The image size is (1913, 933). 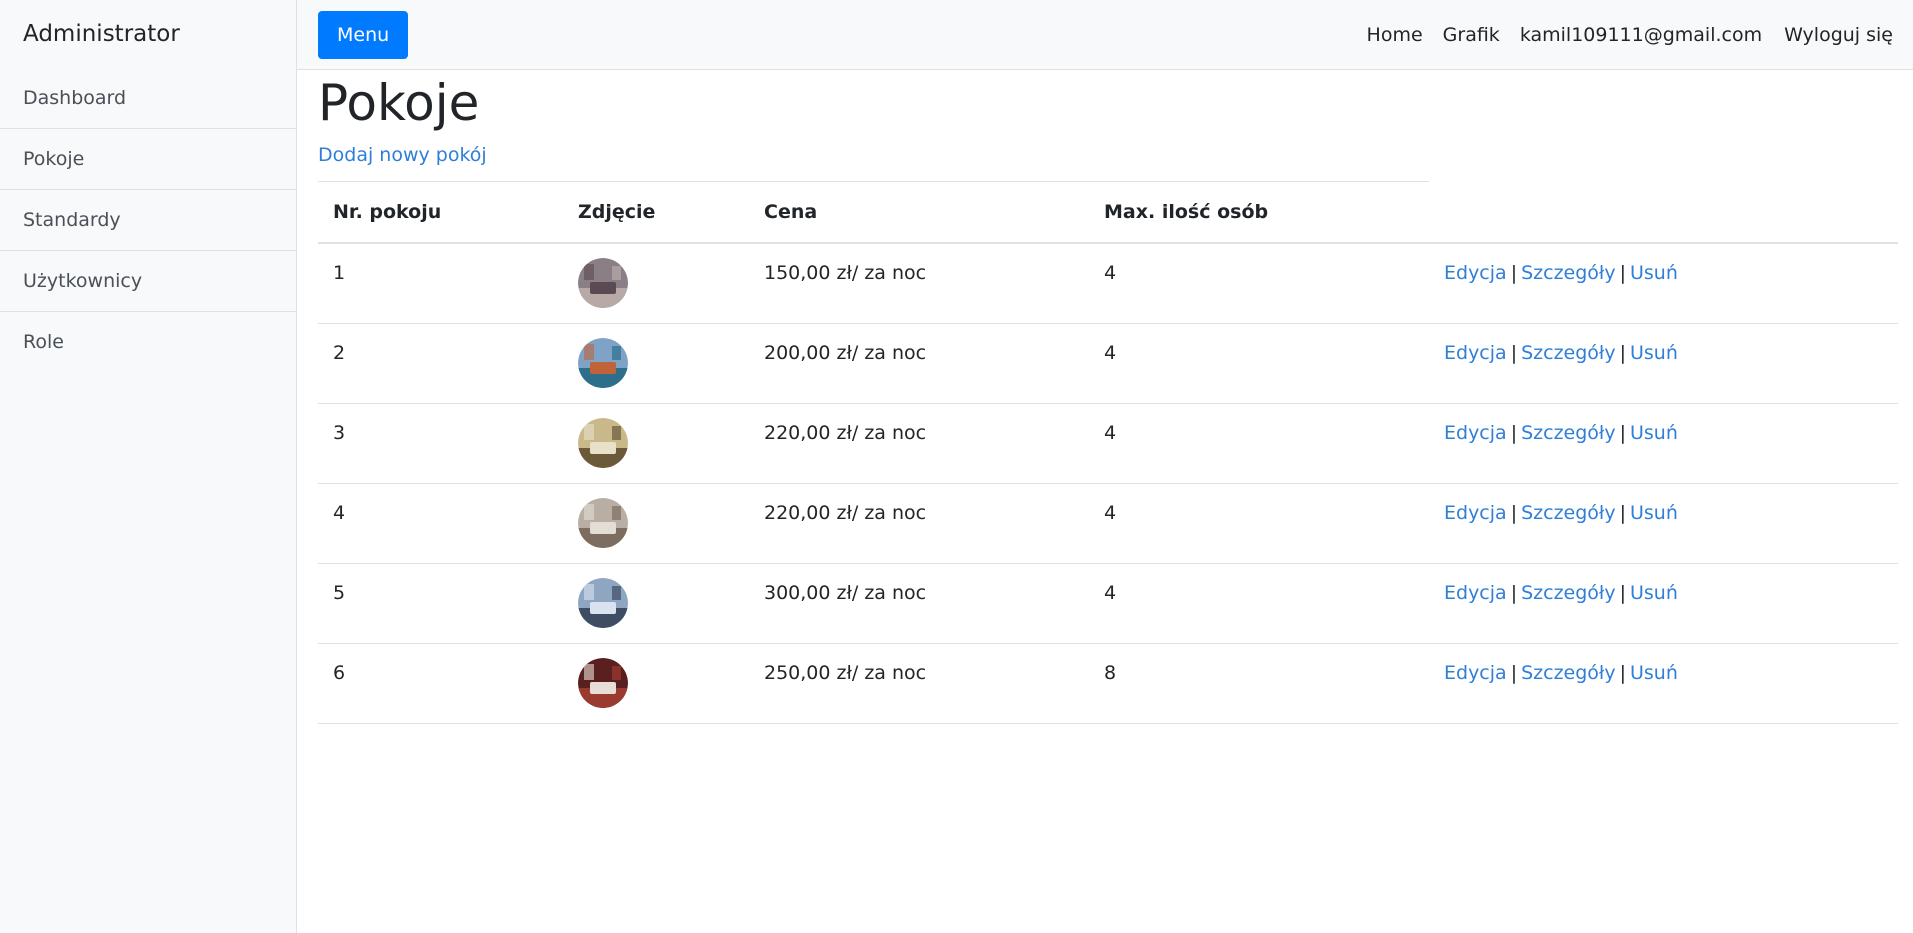 I want to click on room-price-cell: 150,00 zł/ za noc, so click(x=919, y=283).